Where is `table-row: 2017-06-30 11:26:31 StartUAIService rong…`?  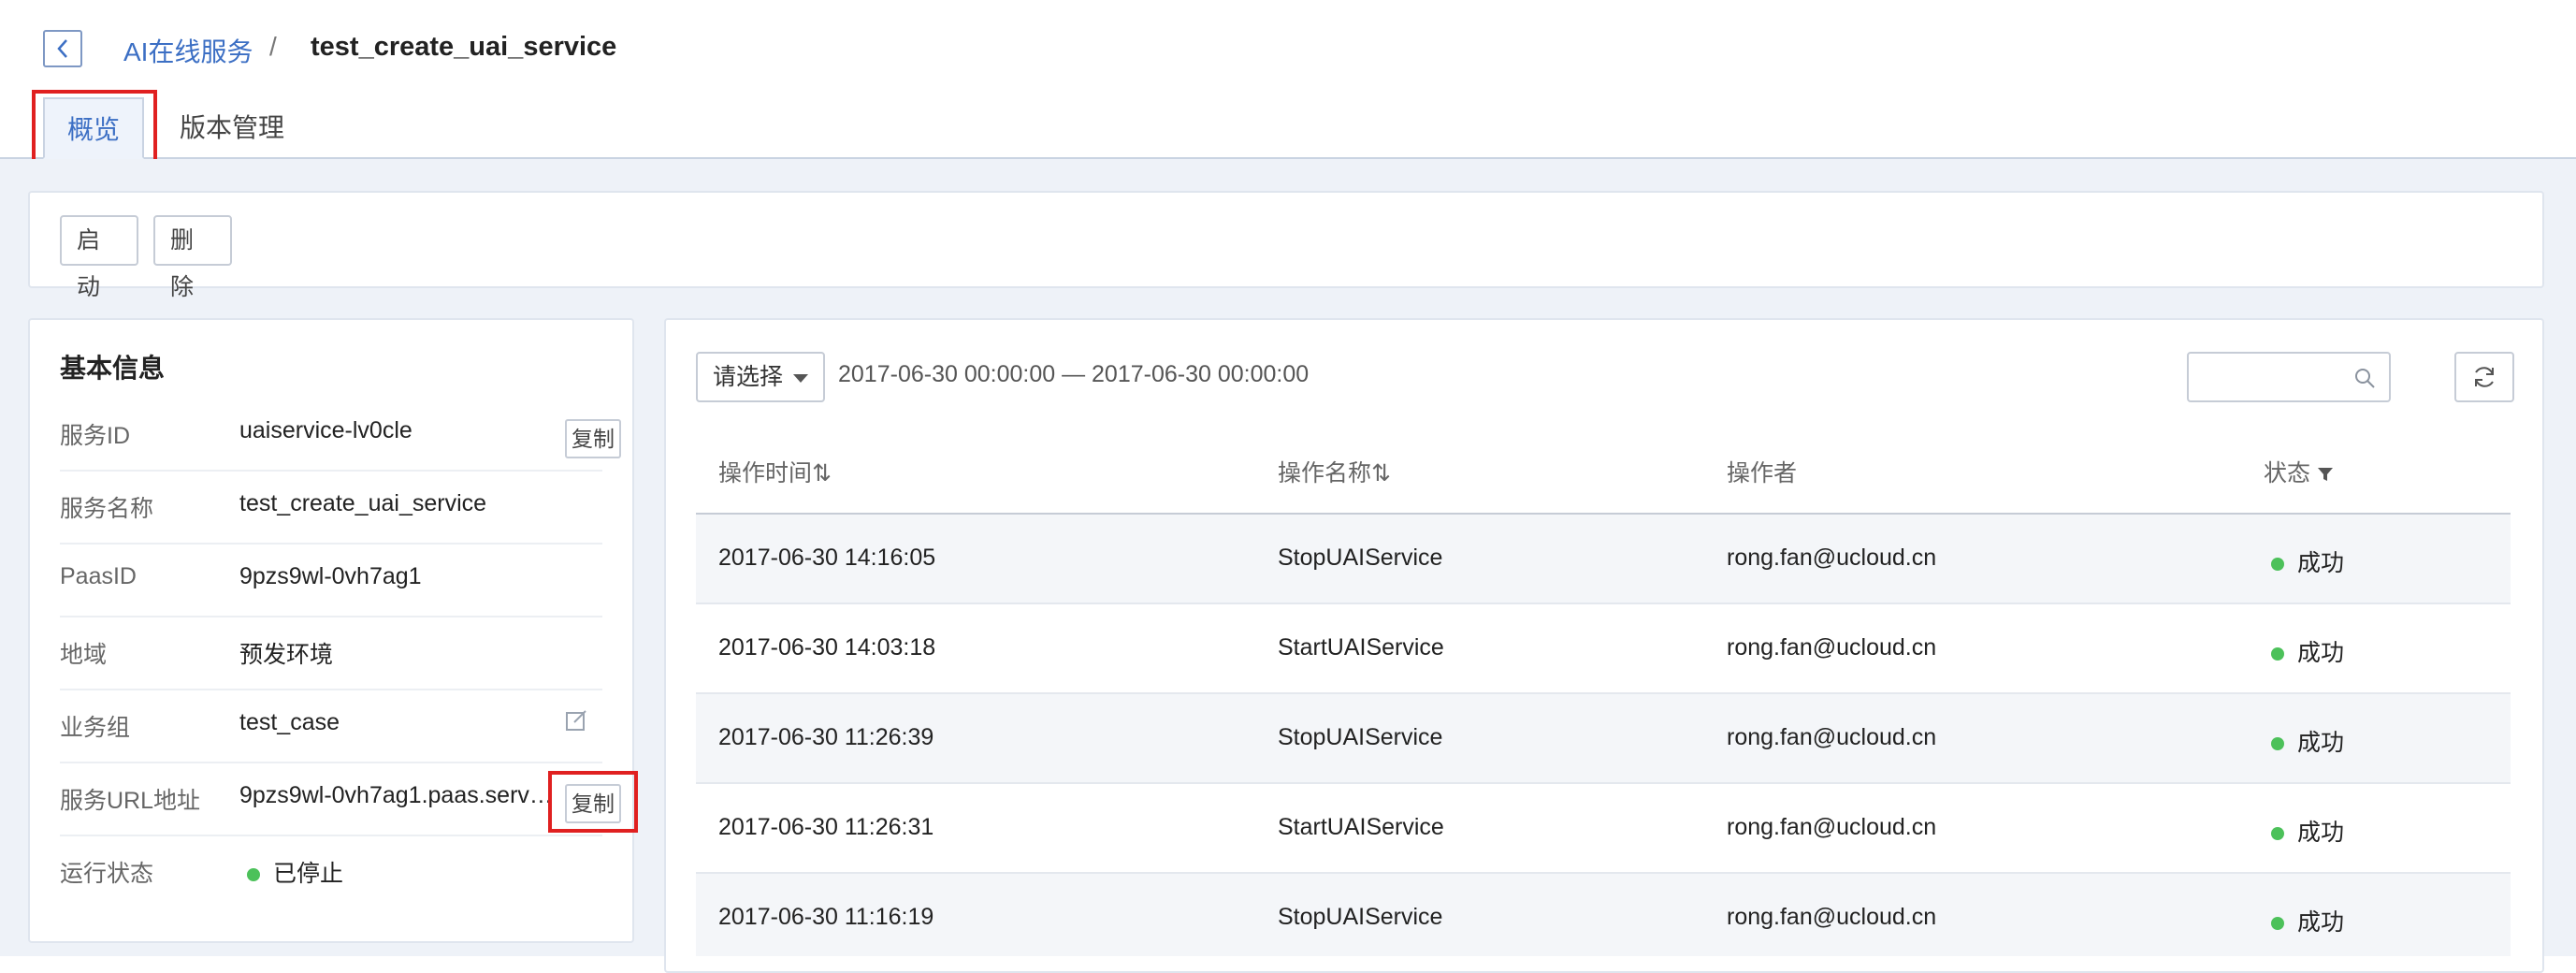 table-row: 2017-06-30 11:26:31 StartUAIService rong… is located at coordinates (1603, 829).